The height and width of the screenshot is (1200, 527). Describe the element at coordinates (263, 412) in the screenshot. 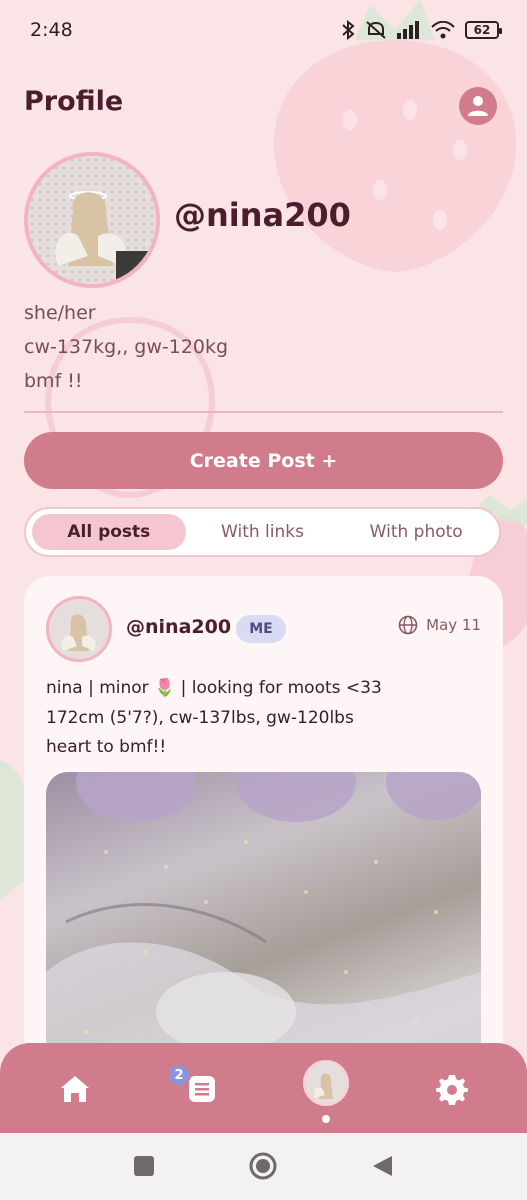

I see `divider` at that location.